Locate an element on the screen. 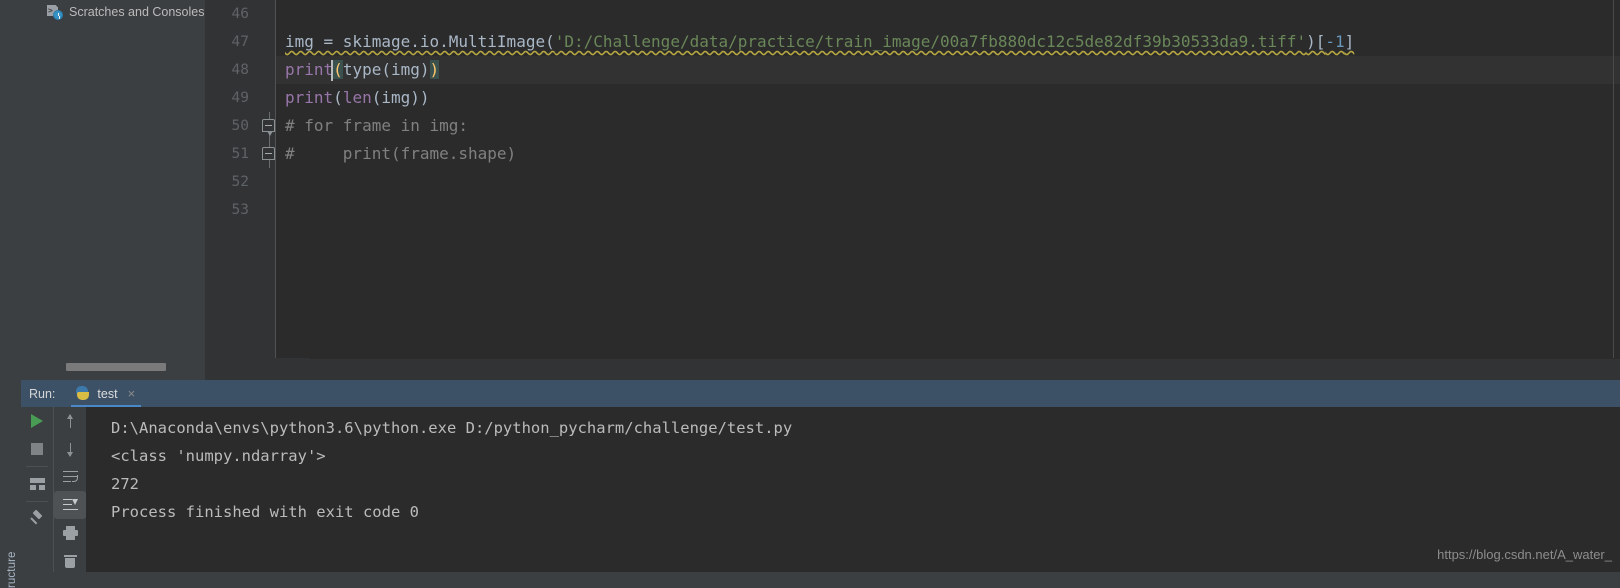 This screenshot has height=588, width=1620. close-icon: × is located at coordinates (132, 393).